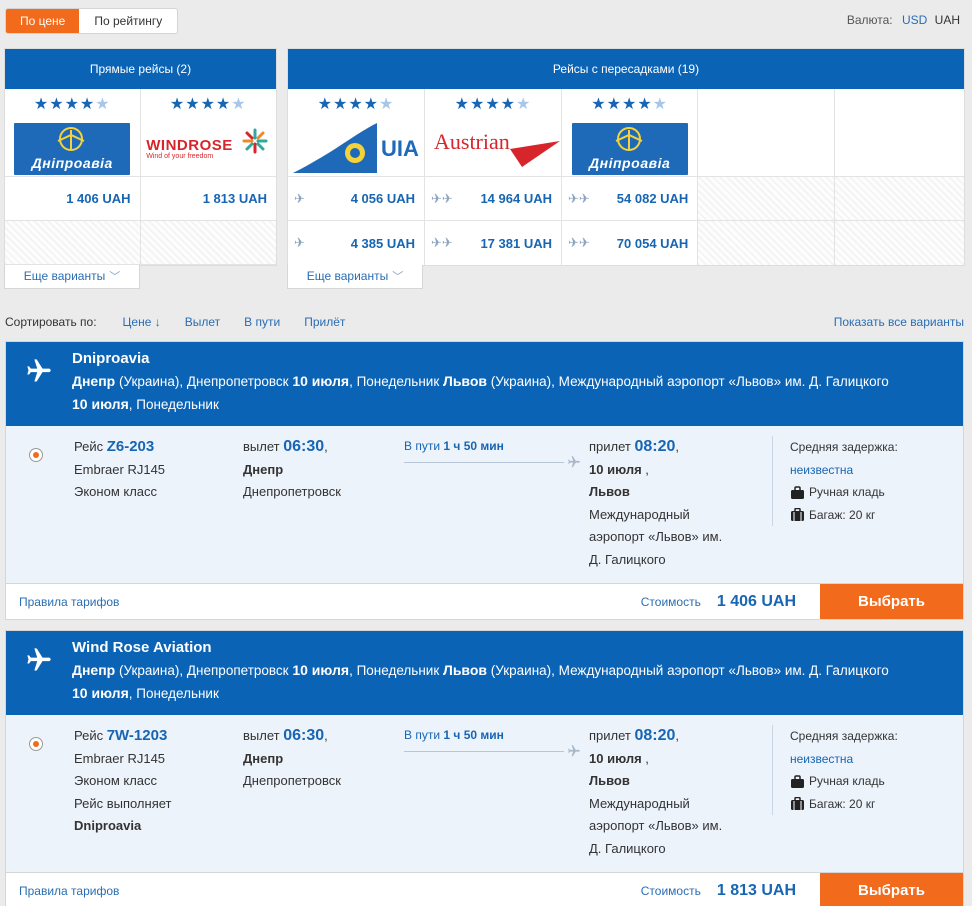  Describe the element at coordinates (629, 243) in the screenshot. I see `price-cell: ✈✈ 70 054 UAH` at that location.